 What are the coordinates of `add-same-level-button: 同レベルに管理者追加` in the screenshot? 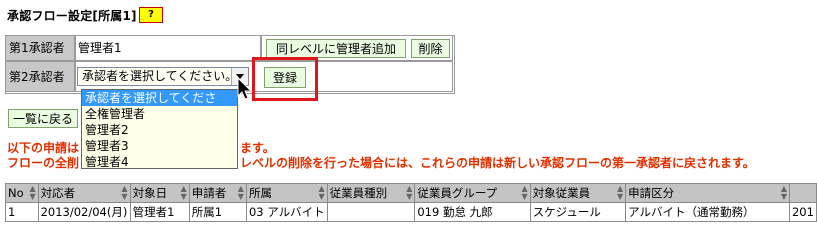 It's located at (336, 48).